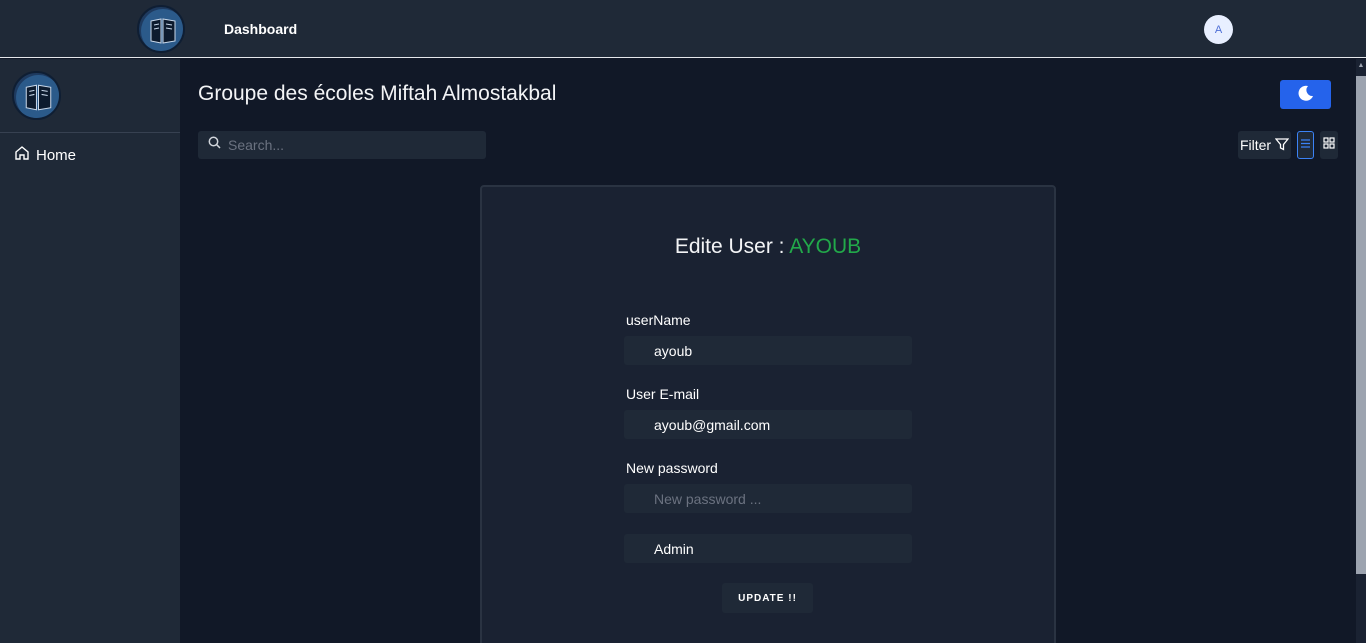  Describe the element at coordinates (825, 246) in the screenshot. I see `card-title-username: AYOUB` at that location.